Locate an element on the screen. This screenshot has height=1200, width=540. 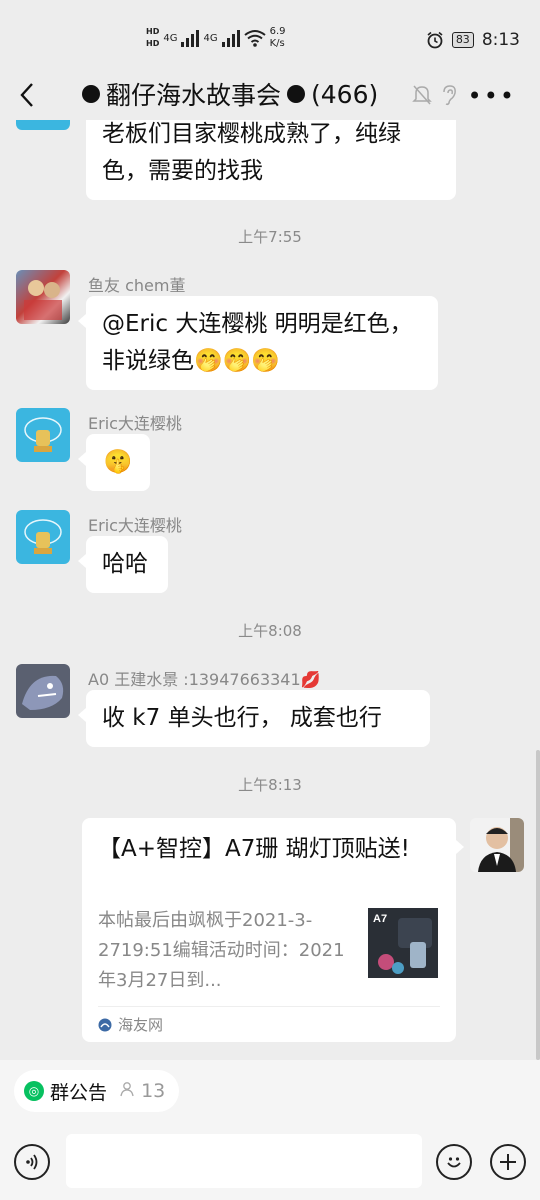
ear-icon is located at coordinates (449, 95).